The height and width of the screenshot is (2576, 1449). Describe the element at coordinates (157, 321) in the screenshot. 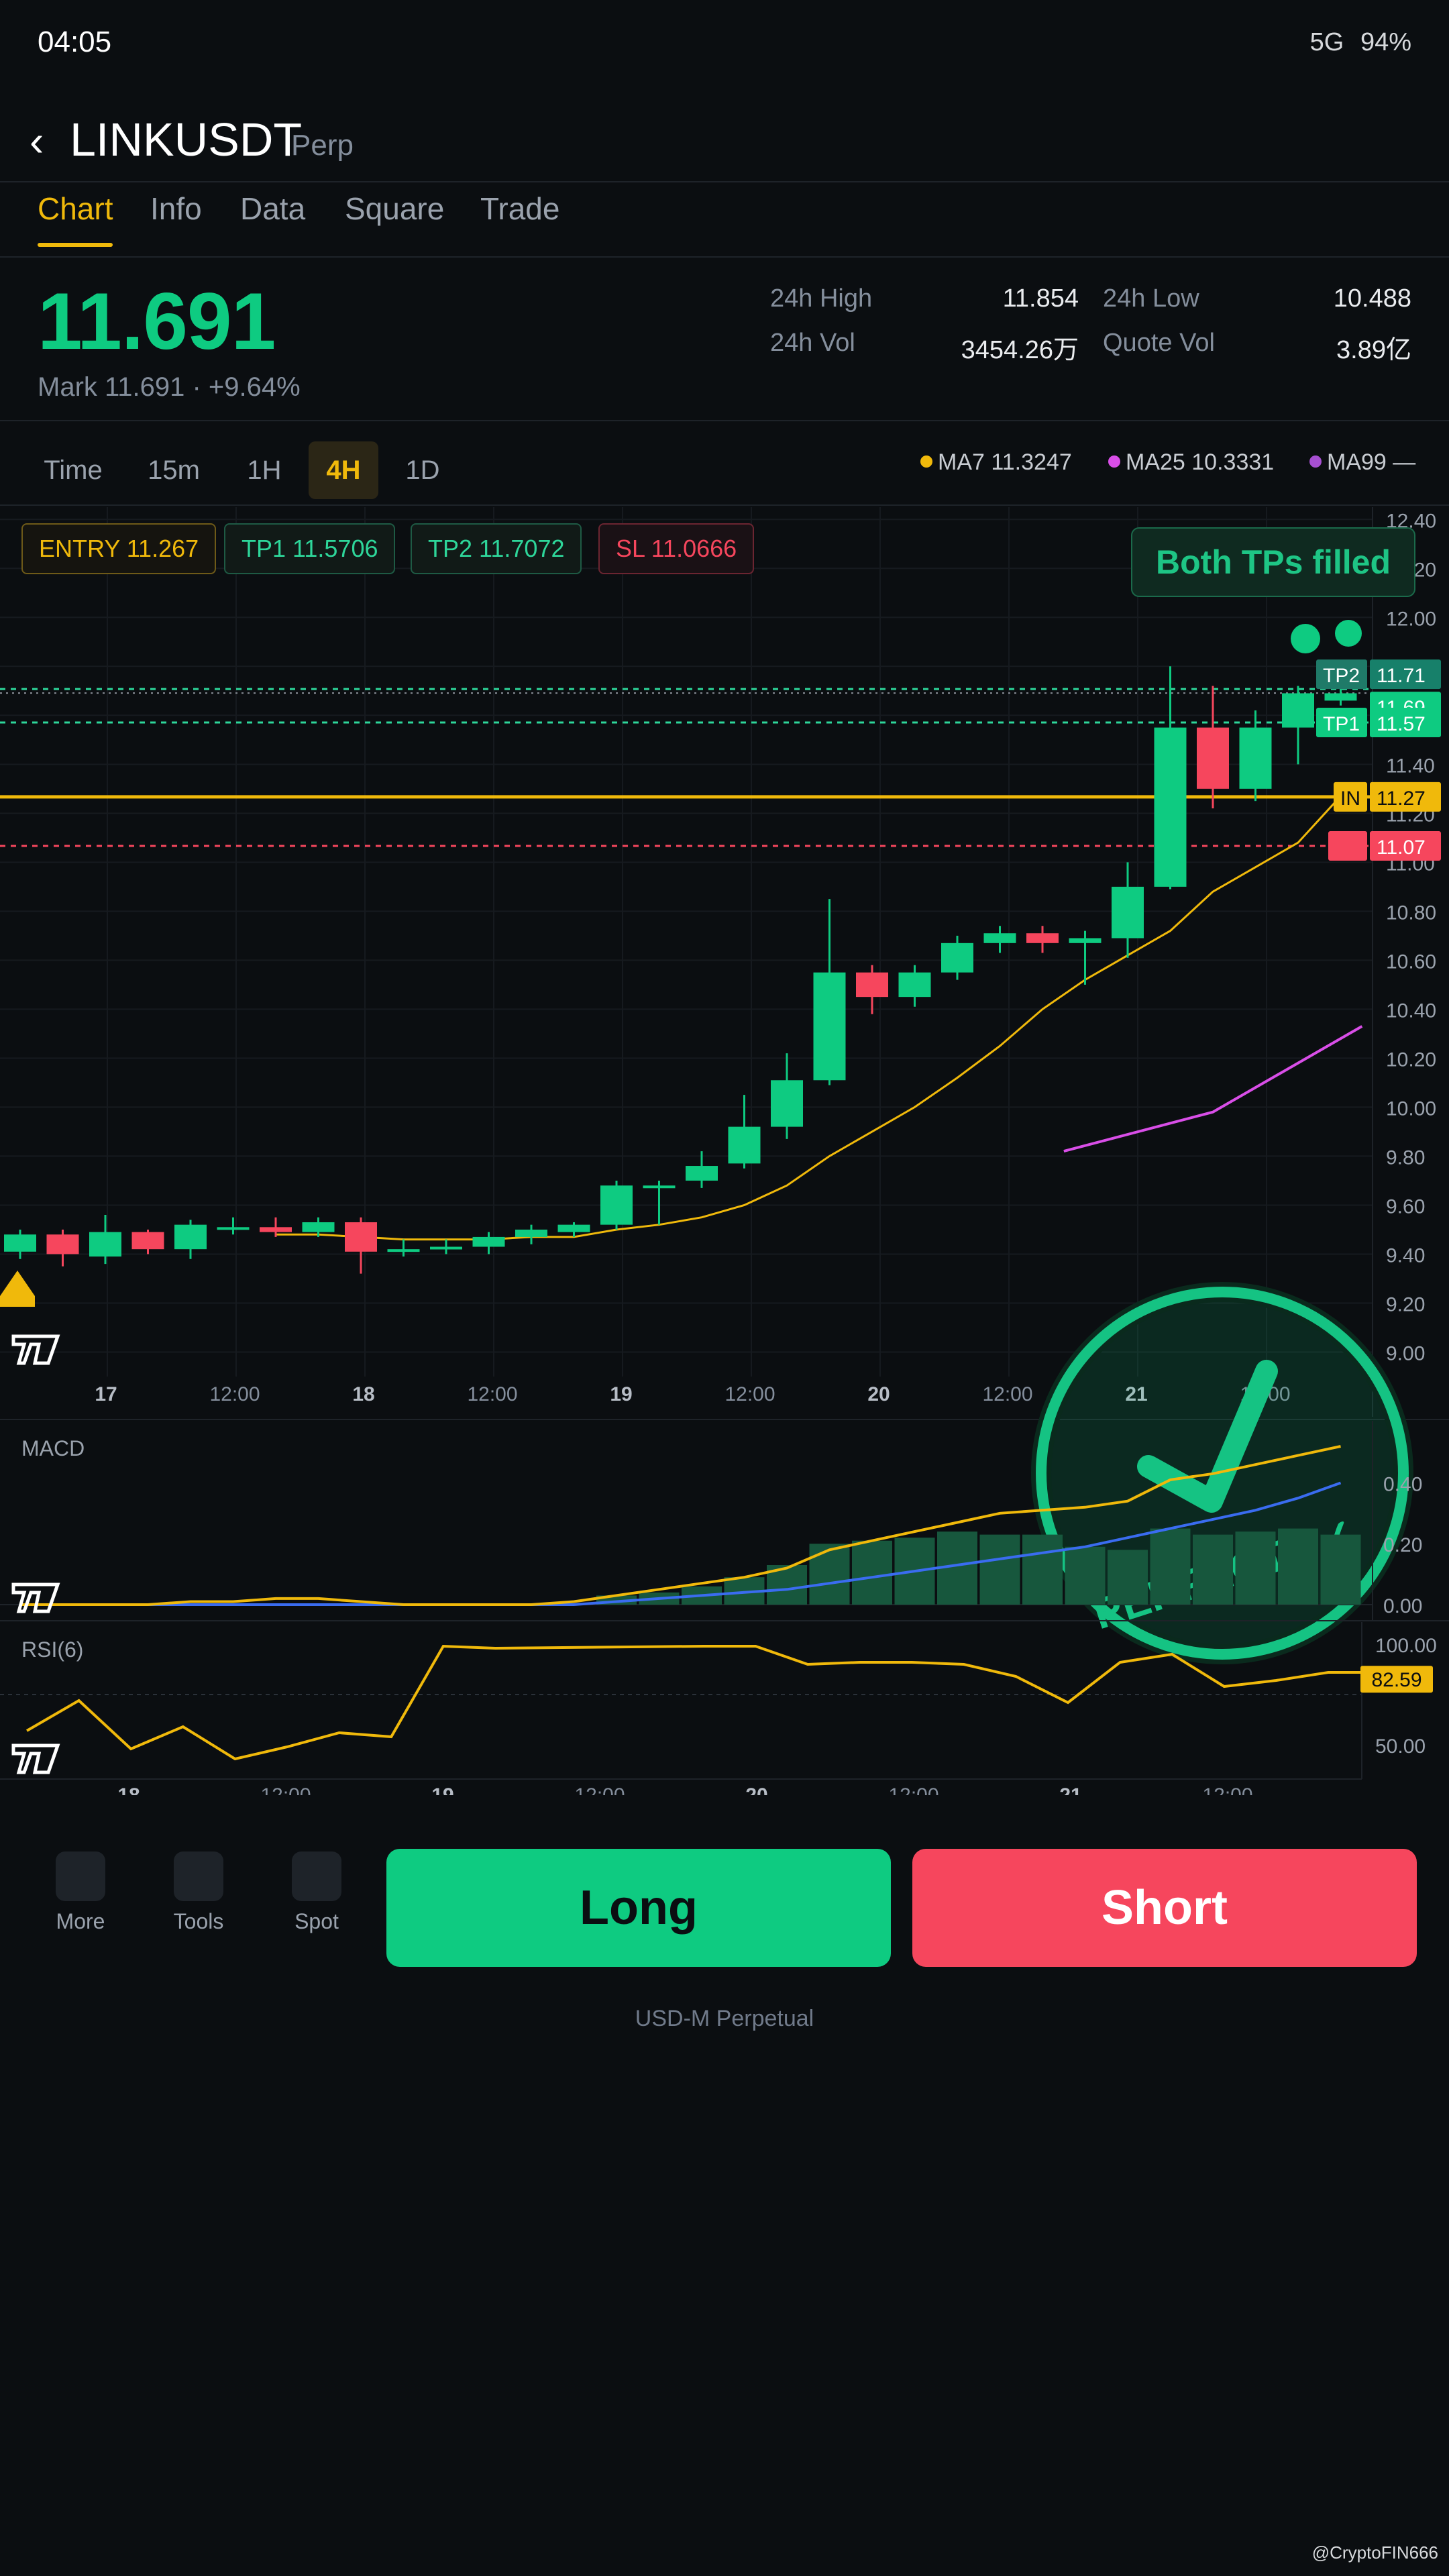

I see `last-price: 11.691` at that location.